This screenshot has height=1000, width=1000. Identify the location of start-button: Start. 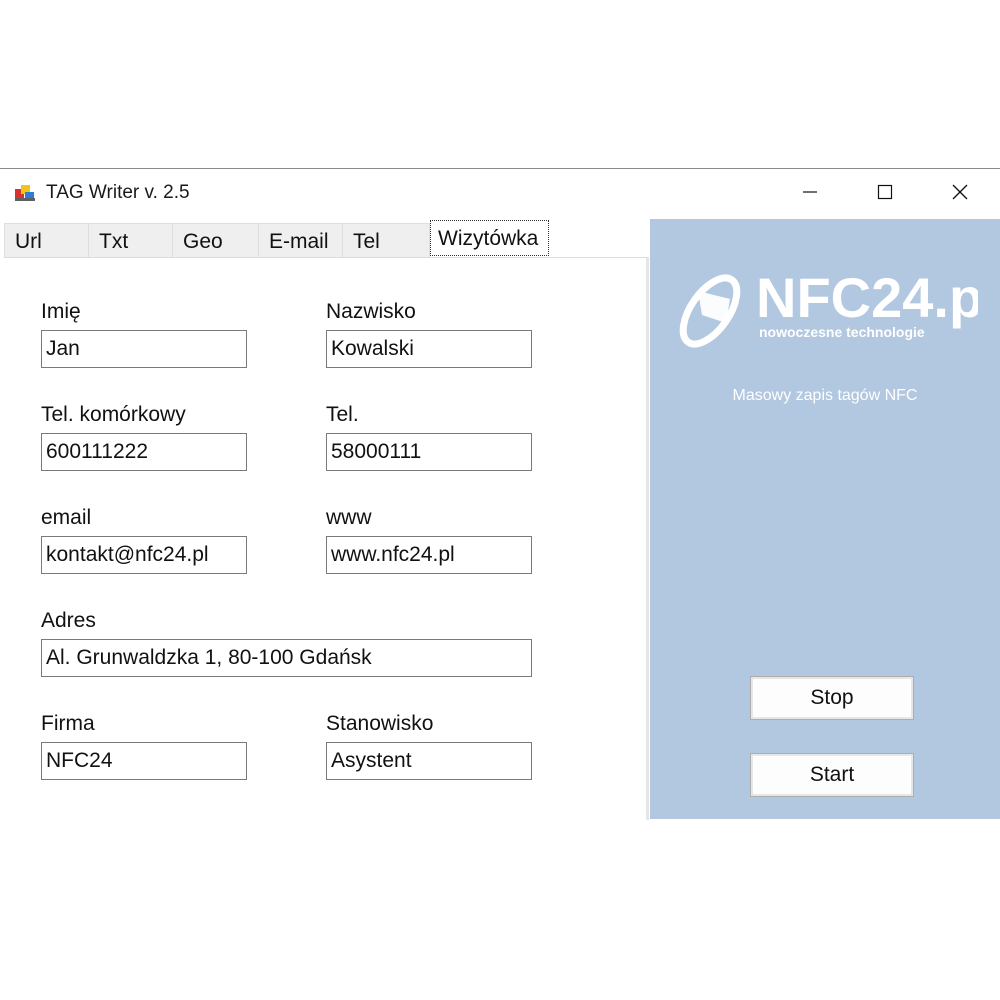
(832, 775).